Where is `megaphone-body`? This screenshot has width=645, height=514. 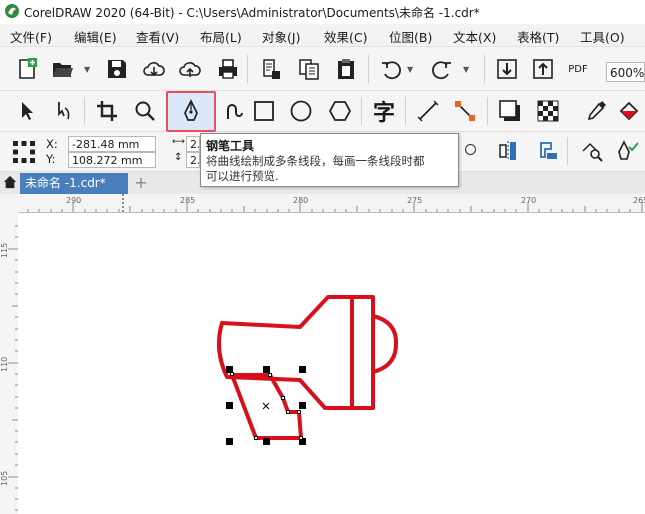 megaphone-body is located at coordinates (295, 352).